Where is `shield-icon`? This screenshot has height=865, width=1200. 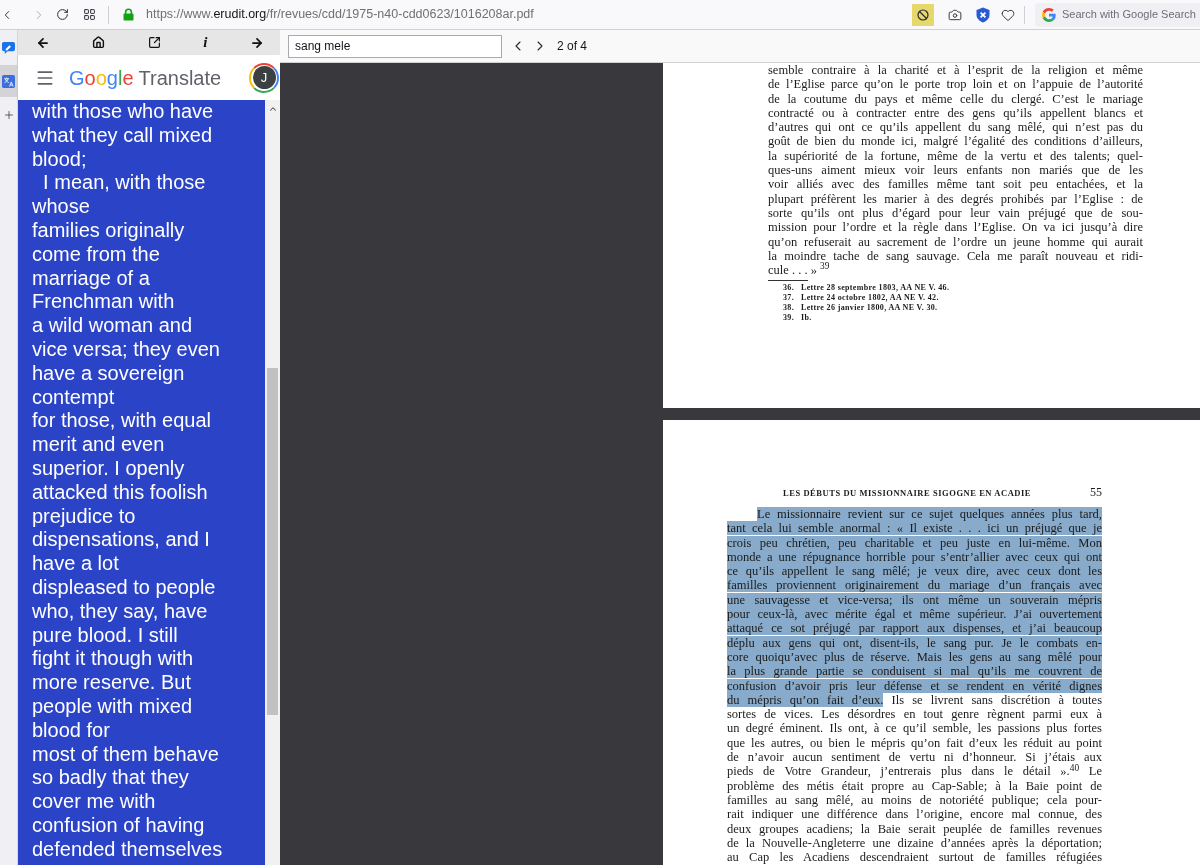
shield-icon is located at coordinates (983, 14).